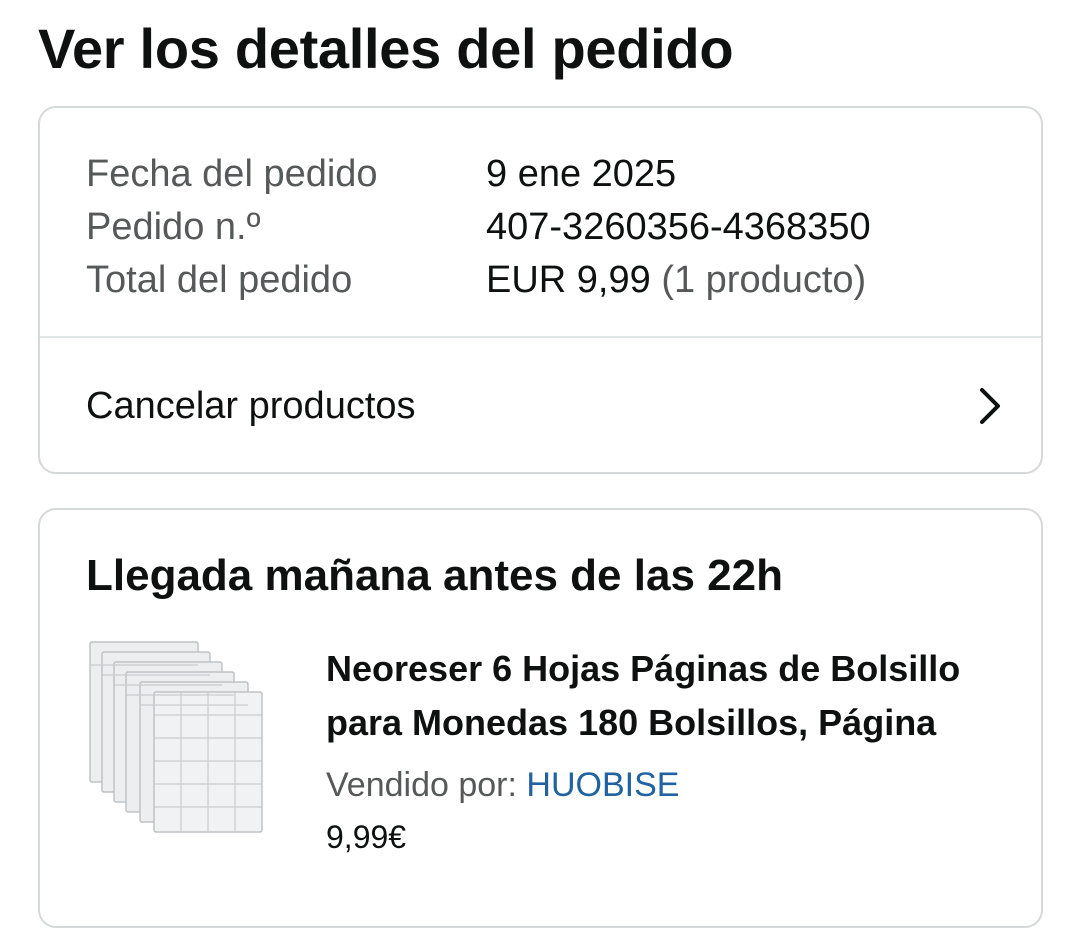  I want to click on order-date-row: Fecha del pedido 9 ene 2025, so click(478, 174).